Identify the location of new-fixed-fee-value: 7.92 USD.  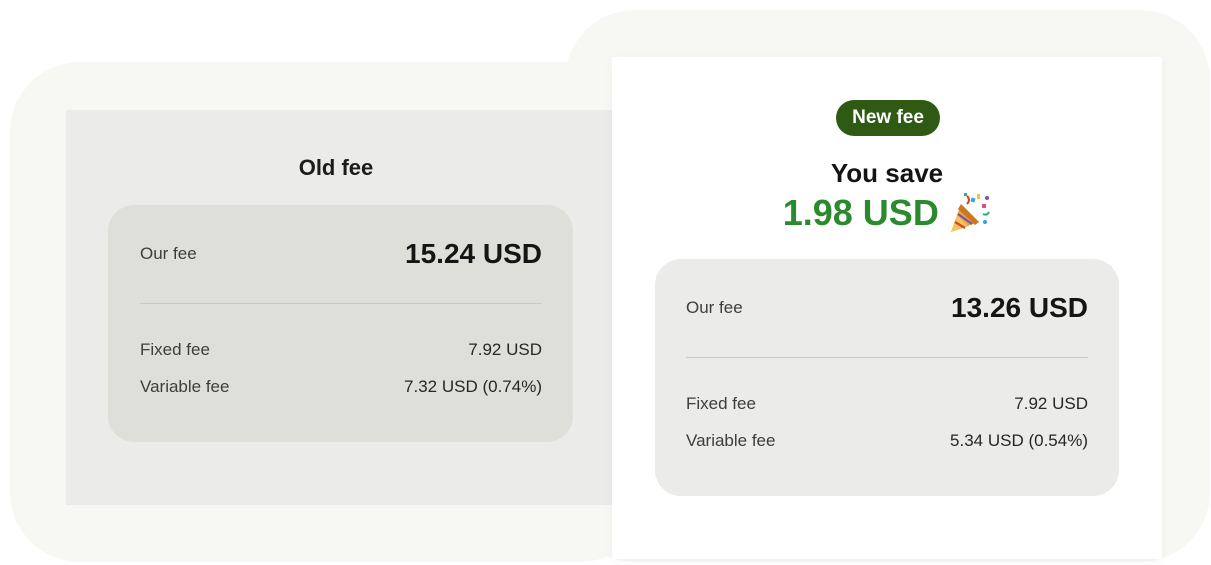
(1051, 403).